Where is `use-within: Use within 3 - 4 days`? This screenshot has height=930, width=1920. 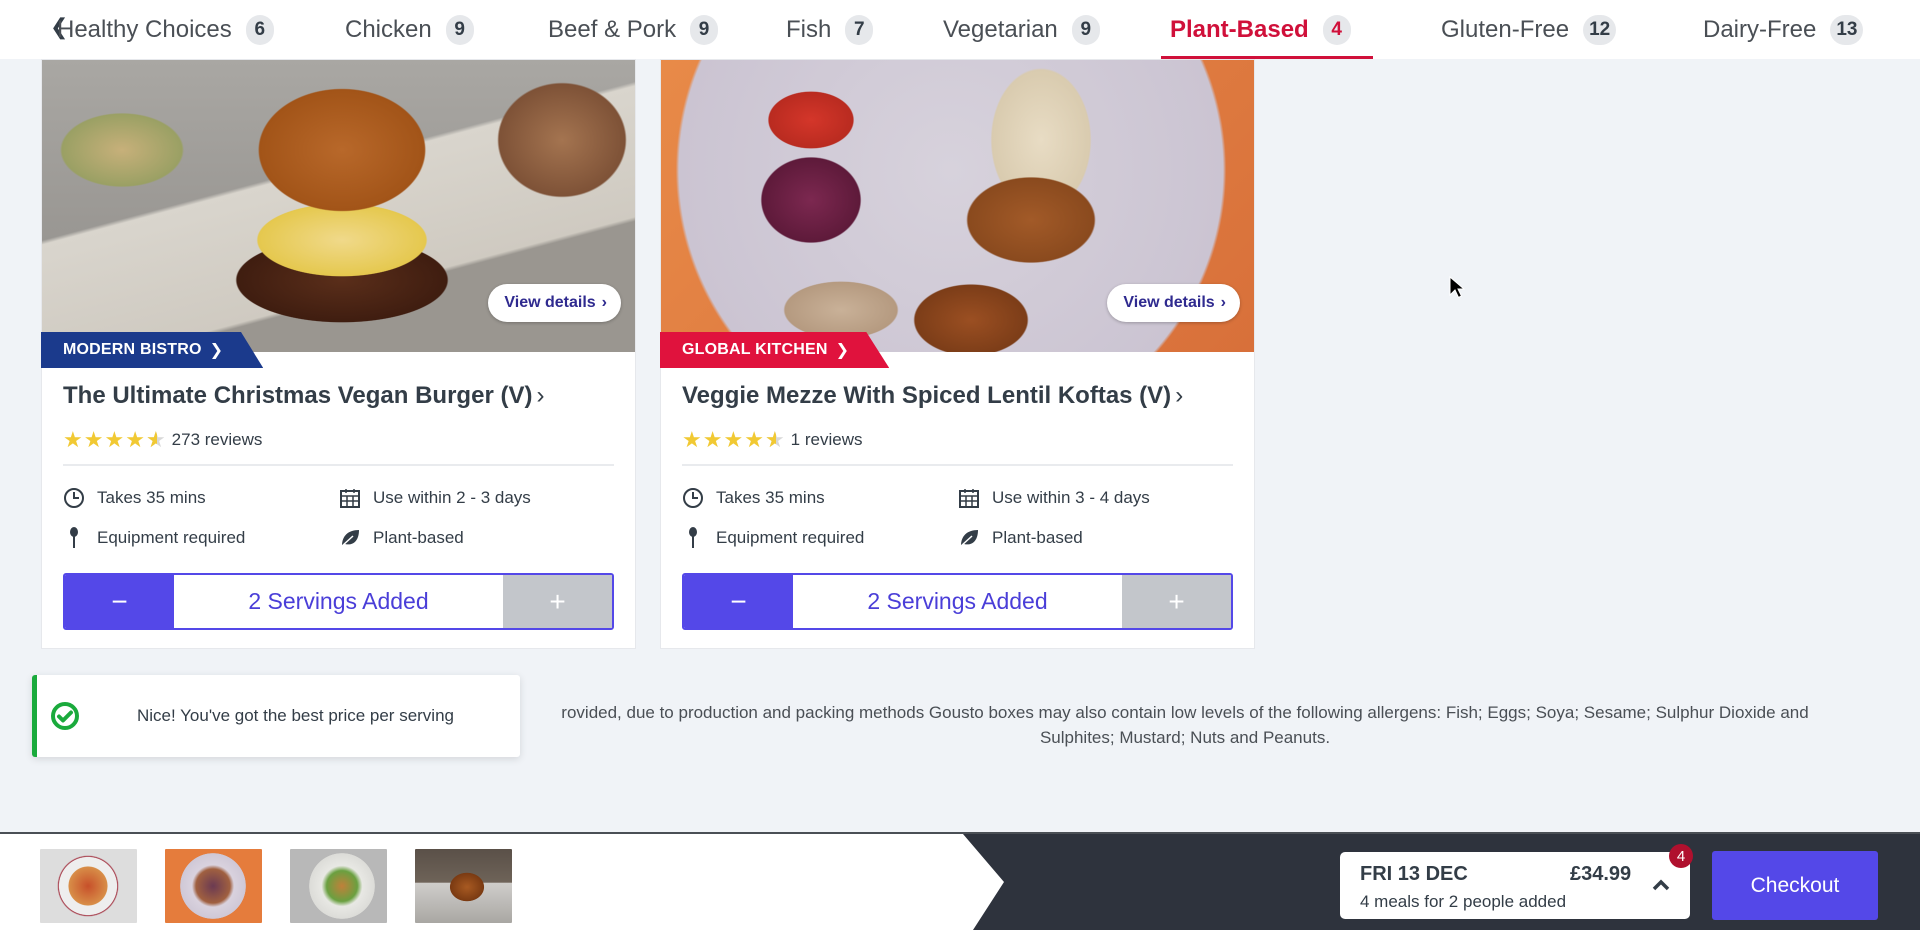 use-within: Use within 3 - 4 days is located at coordinates (1054, 498).